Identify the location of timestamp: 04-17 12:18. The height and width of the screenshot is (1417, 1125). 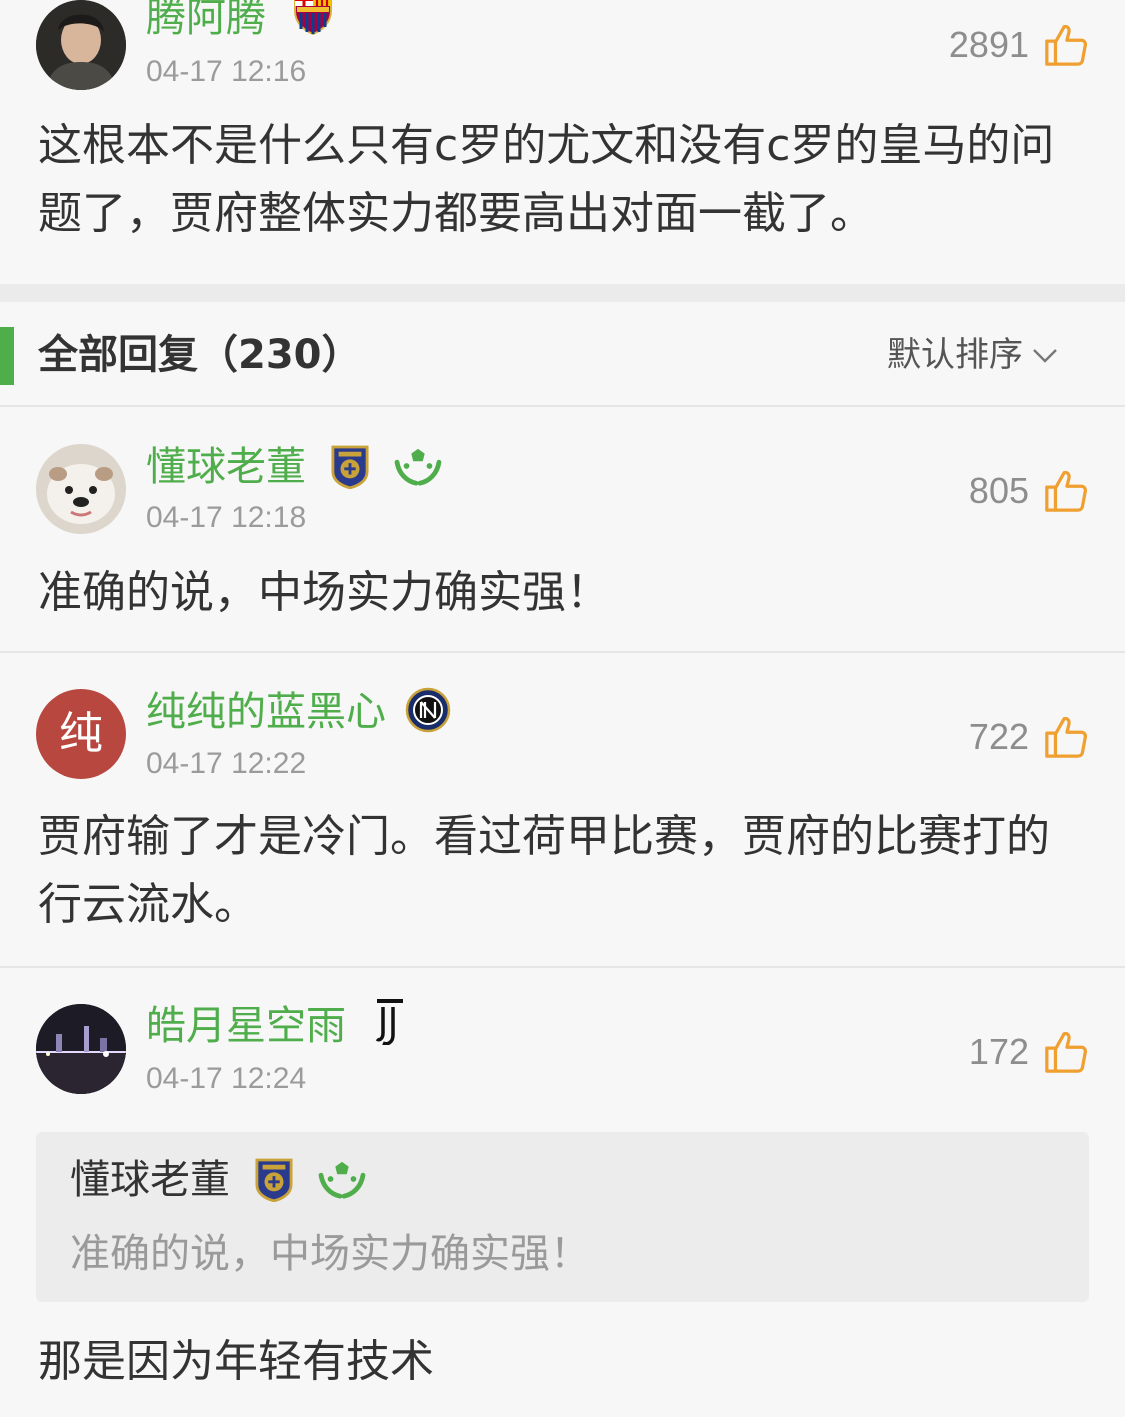
(226, 517).